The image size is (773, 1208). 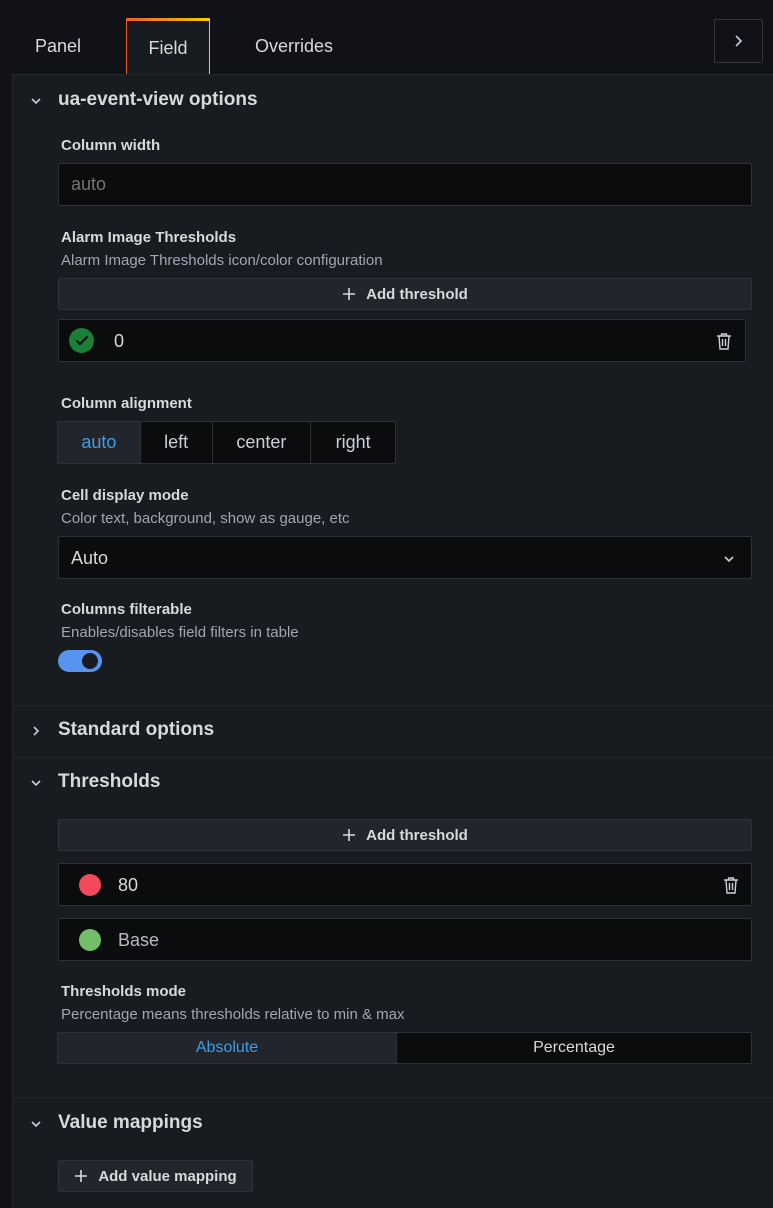 I want to click on cell-display-label: Cell display mode, so click(x=125, y=495).